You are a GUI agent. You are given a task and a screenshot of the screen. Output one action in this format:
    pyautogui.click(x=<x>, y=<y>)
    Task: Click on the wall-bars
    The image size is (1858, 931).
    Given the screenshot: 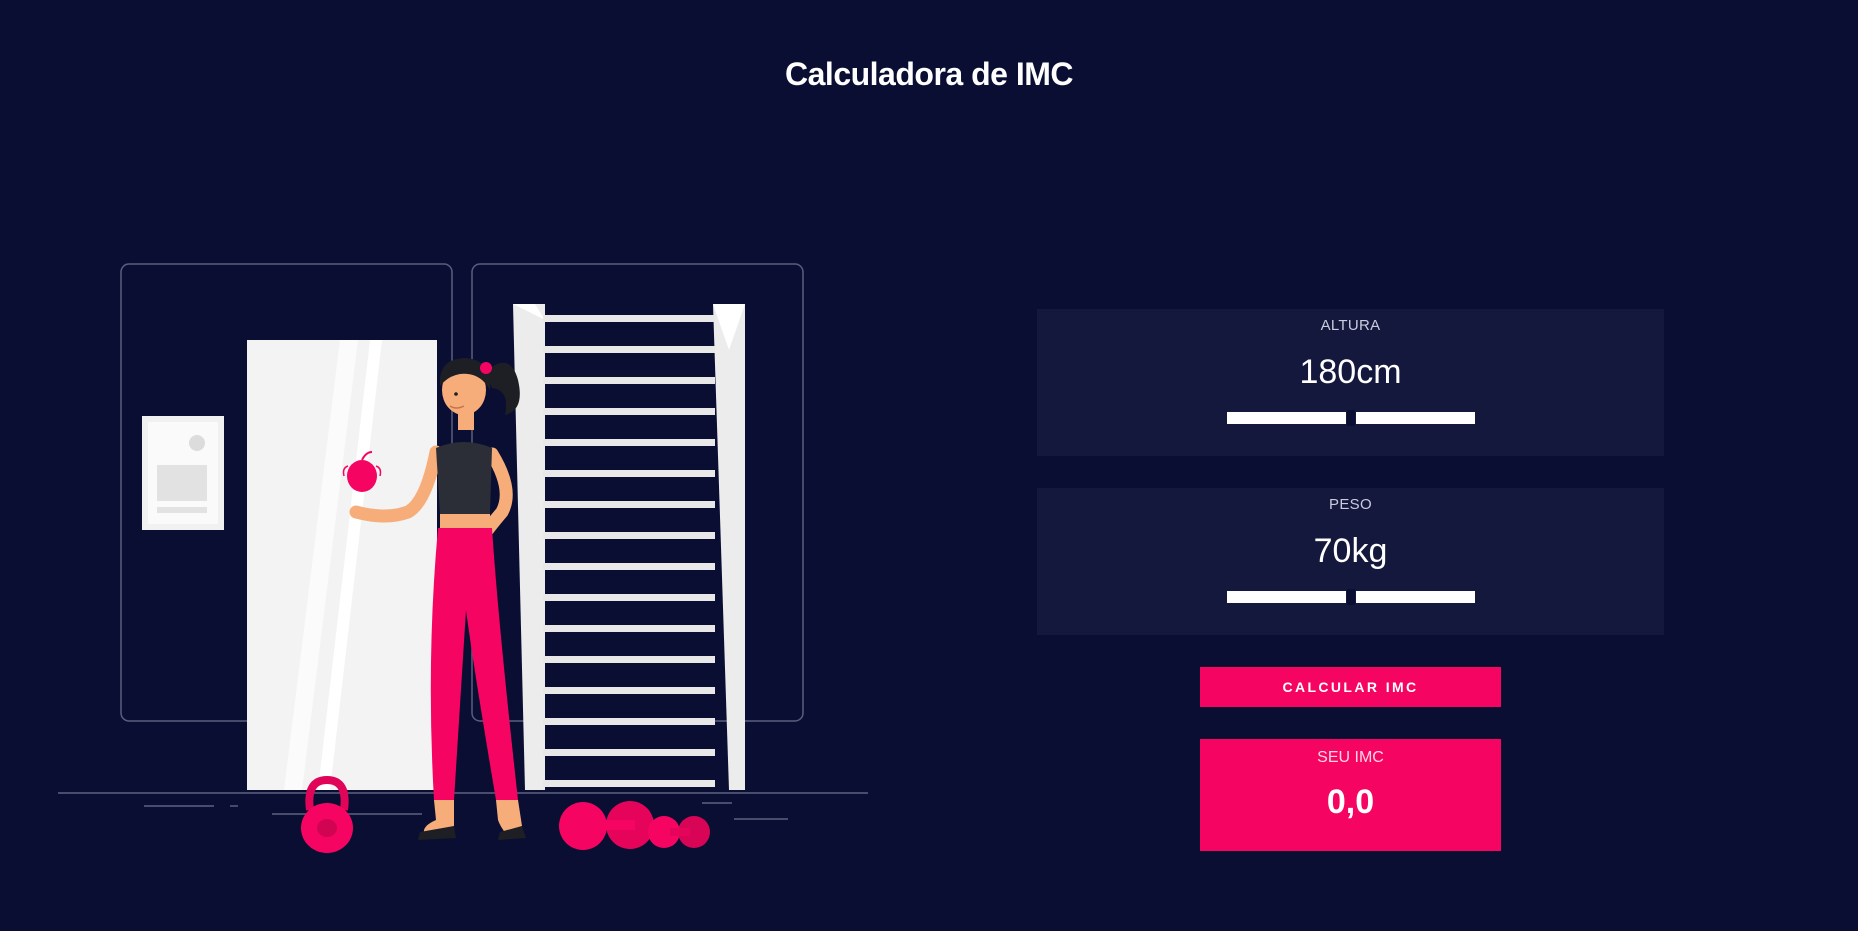 What is the action you would take?
    pyautogui.click(x=629, y=547)
    